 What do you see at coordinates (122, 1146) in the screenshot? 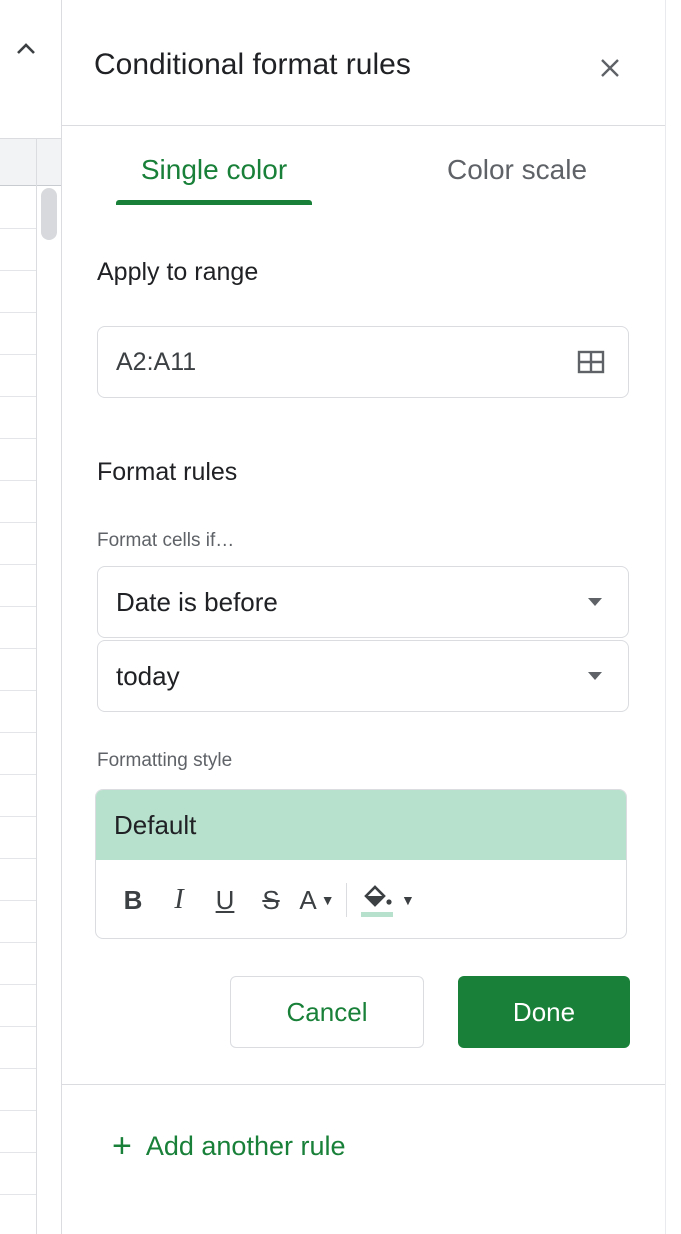
I see `plus-icon: +` at bounding box center [122, 1146].